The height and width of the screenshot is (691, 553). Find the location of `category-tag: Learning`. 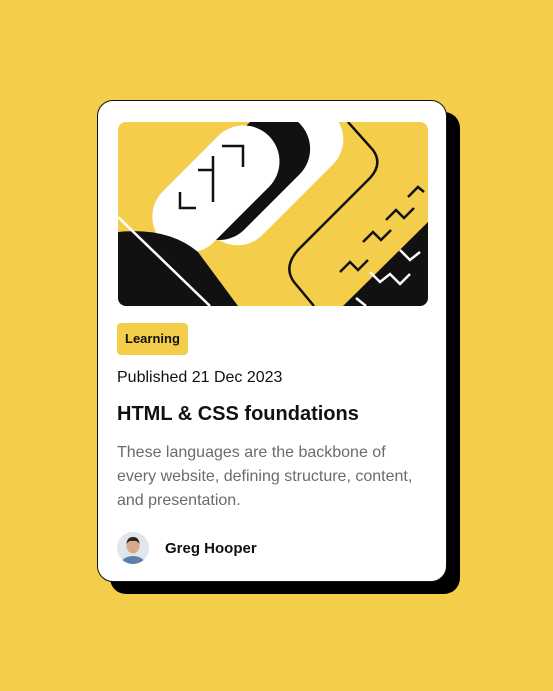

category-tag: Learning is located at coordinates (152, 339).